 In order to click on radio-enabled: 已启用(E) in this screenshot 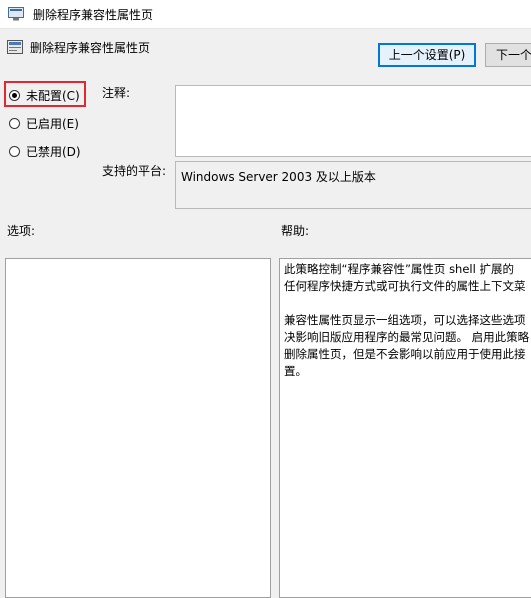, I will do `click(44, 123)`.